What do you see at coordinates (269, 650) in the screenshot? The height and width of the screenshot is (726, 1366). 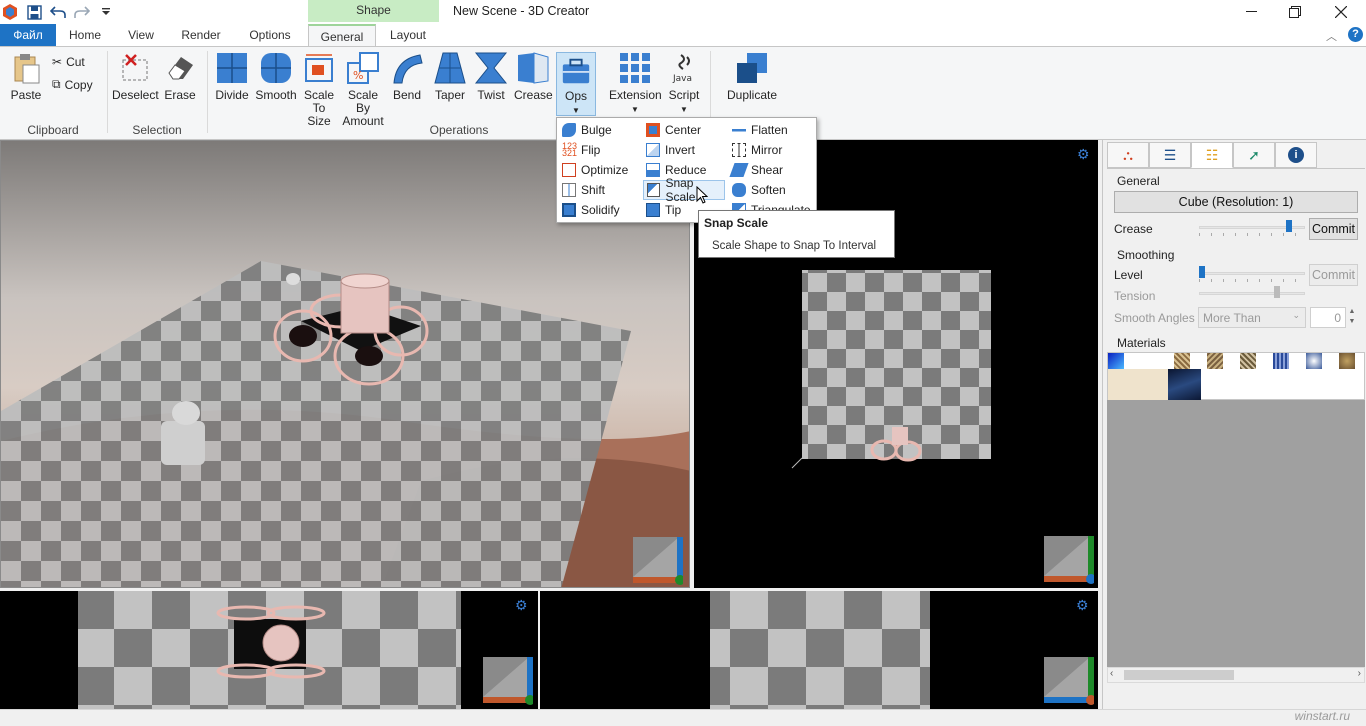 I see `front-viewport: ⚙` at bounding box center [269, 650].